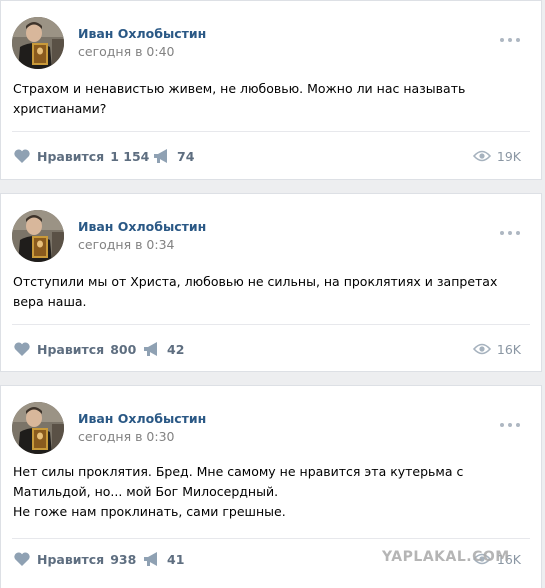  Describe the element at coordinates (508, 156) in the screenshot. I see `views-count: 19K` at that location.